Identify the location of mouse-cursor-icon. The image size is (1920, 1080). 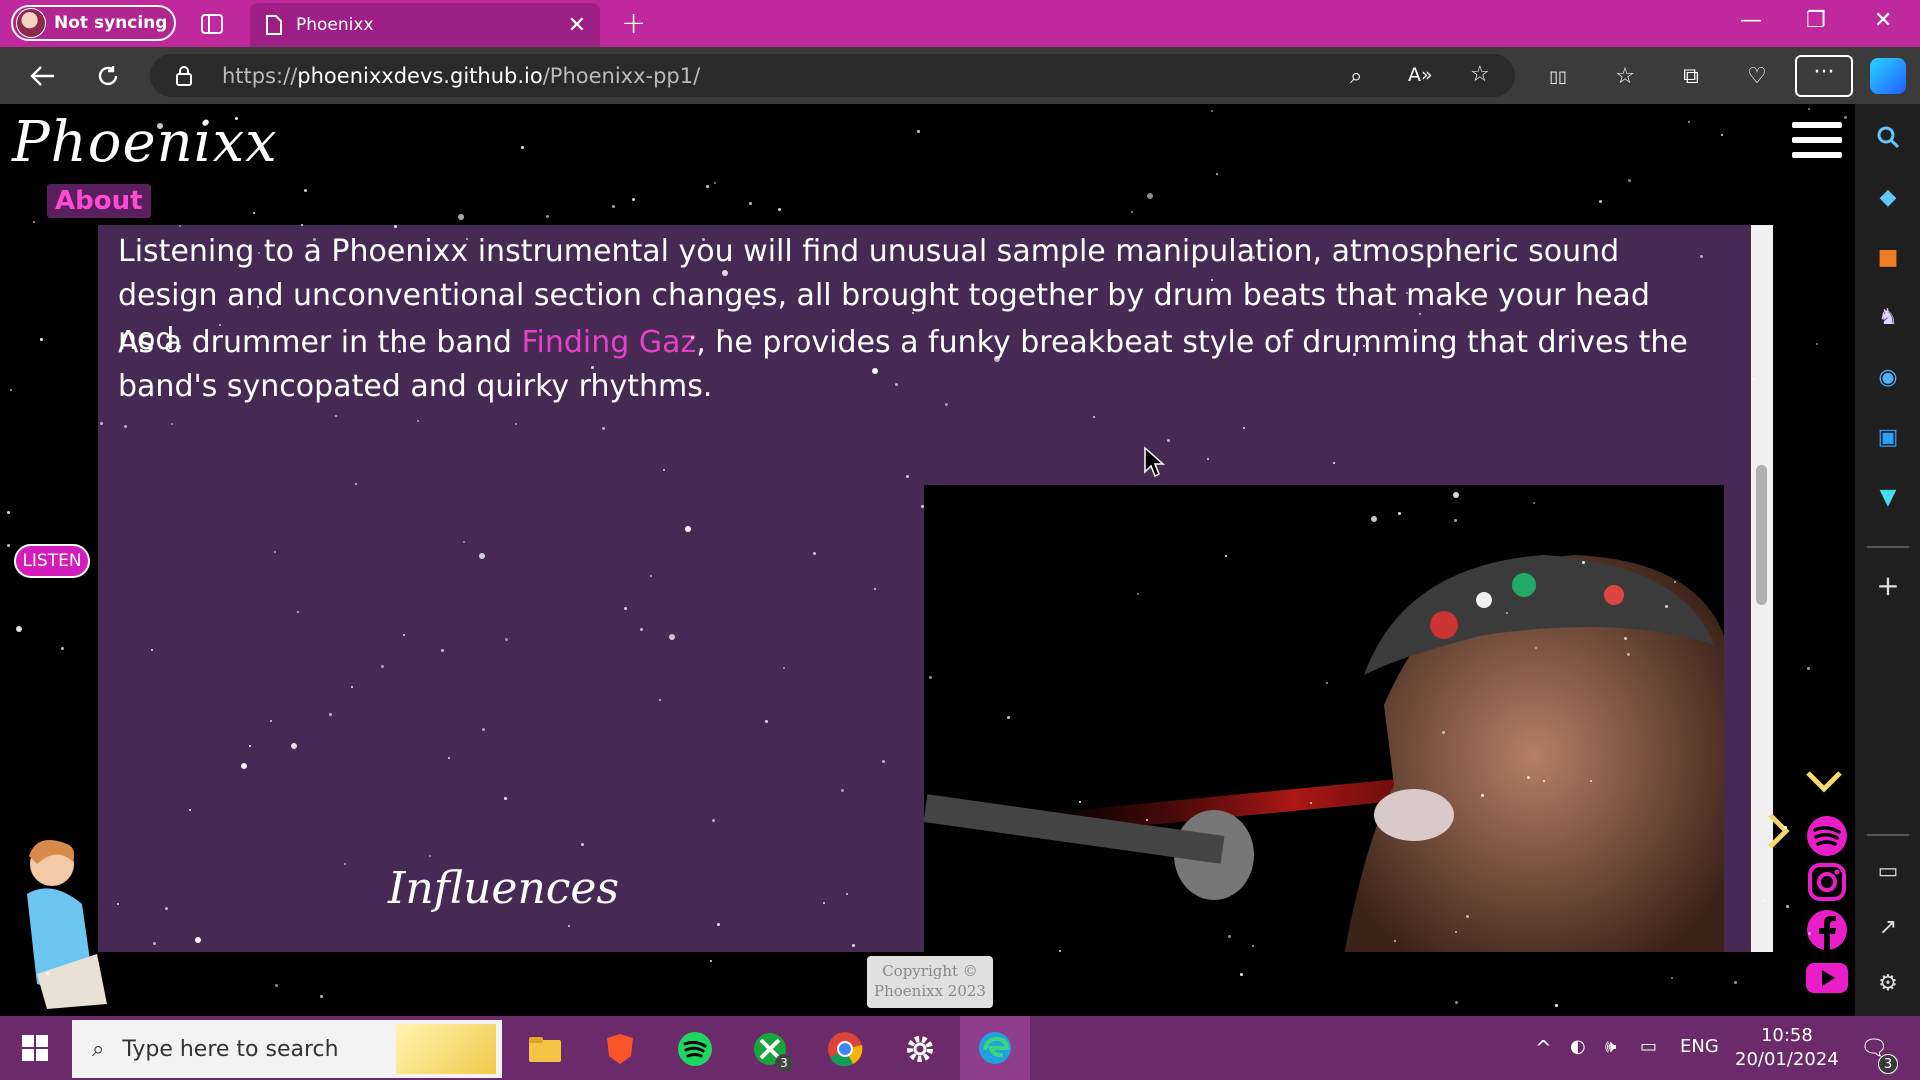
(1154, 462).